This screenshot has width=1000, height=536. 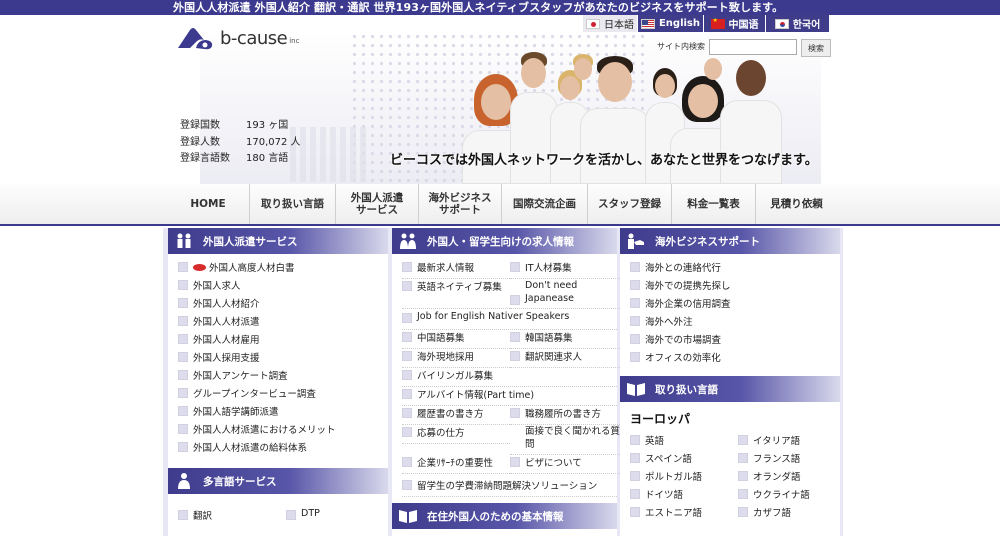 I want to click on link-text: 海外現地採用, so click(x=445, y=356).